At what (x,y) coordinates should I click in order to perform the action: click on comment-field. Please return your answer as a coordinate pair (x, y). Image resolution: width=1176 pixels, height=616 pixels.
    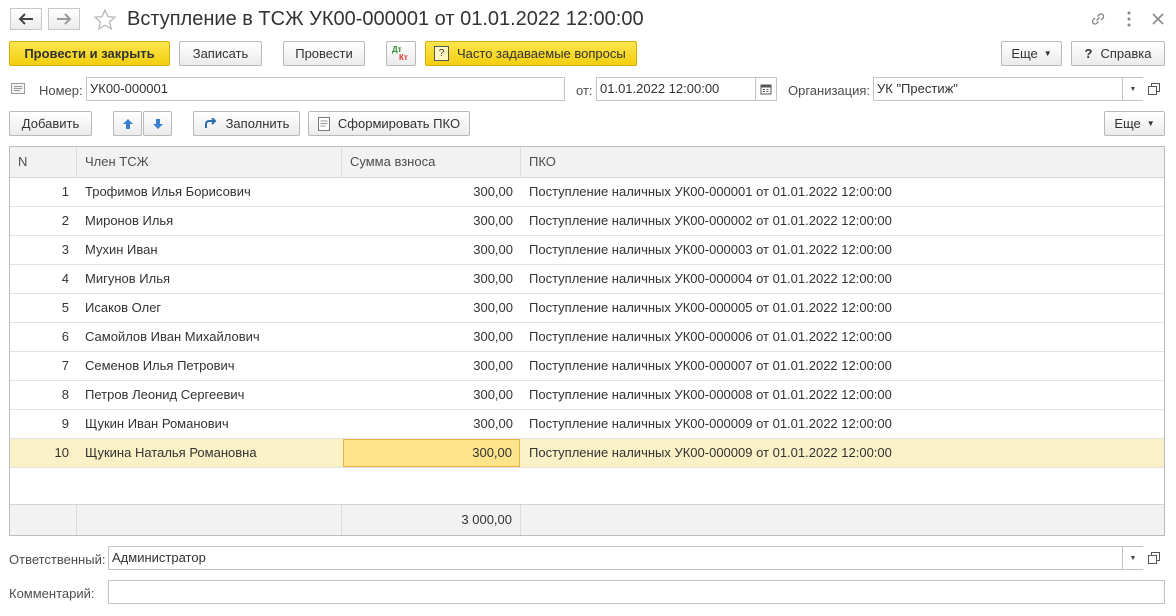
    Looking at the image, I should click on (636, 592).